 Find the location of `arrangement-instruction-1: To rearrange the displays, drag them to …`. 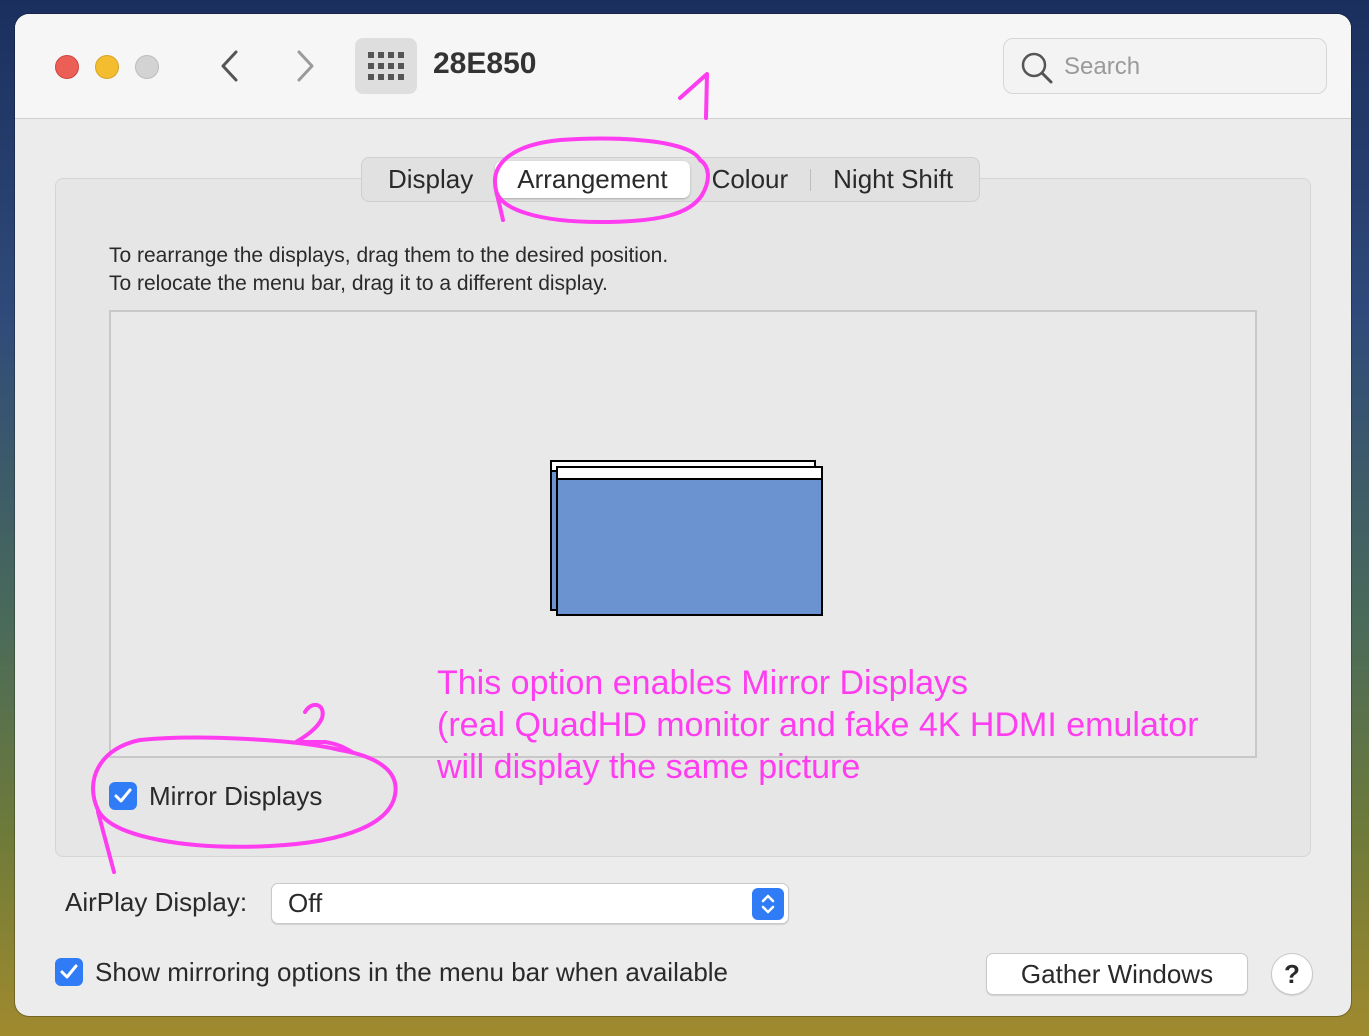

arrangement-instruction-1: To rearrange the displays, drag them to … is located at coordinates (389, 255).